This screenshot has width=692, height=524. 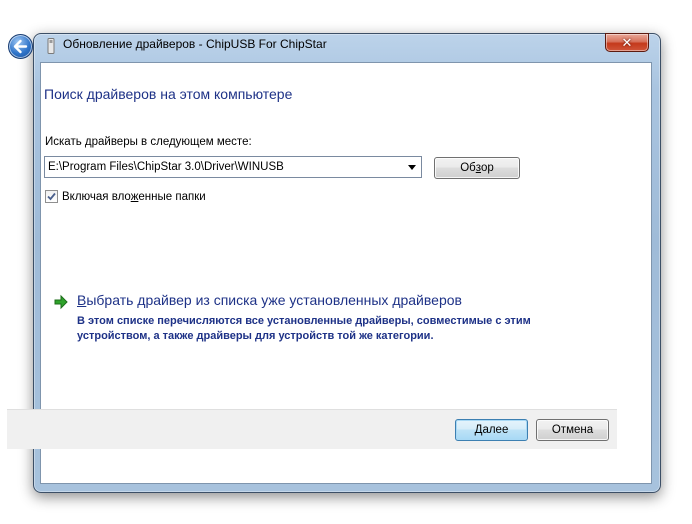 I want to click on dropdown-button, so click(x=412, y=167).